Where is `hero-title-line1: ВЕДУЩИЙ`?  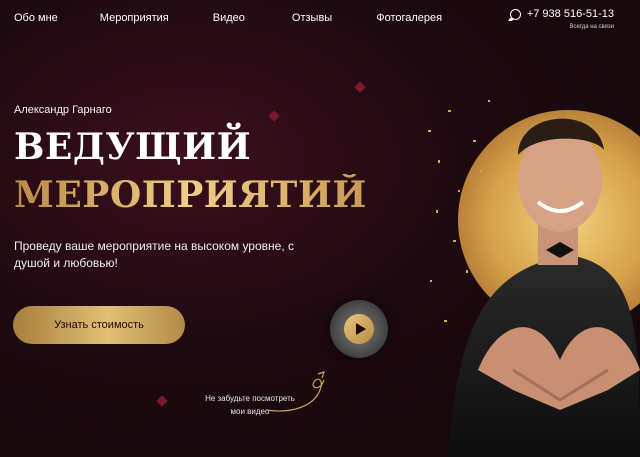
hero-title-line1: ВЕДУЩИЙ is located at coordinates (133, 147).